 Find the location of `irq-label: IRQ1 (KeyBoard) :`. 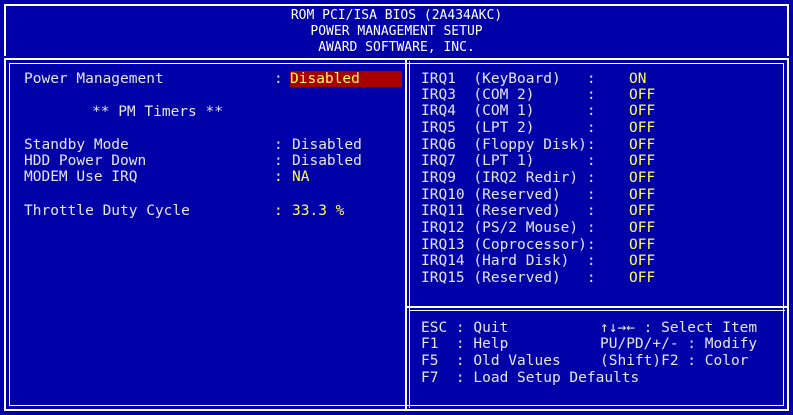

irq-label: IRQ1 (KeyBoard) : is located at coordinates (508, 79).